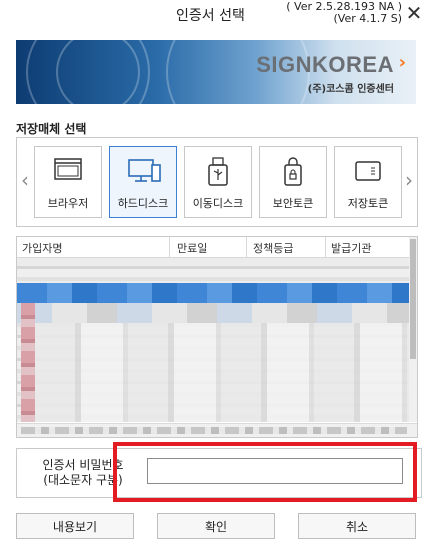 This screenshot has height=558, width=432. What do you see at coordinates (325, 64) in the screenshot?
I see `logo-text: SIGNKOREA` at bounding box center [325, 64].